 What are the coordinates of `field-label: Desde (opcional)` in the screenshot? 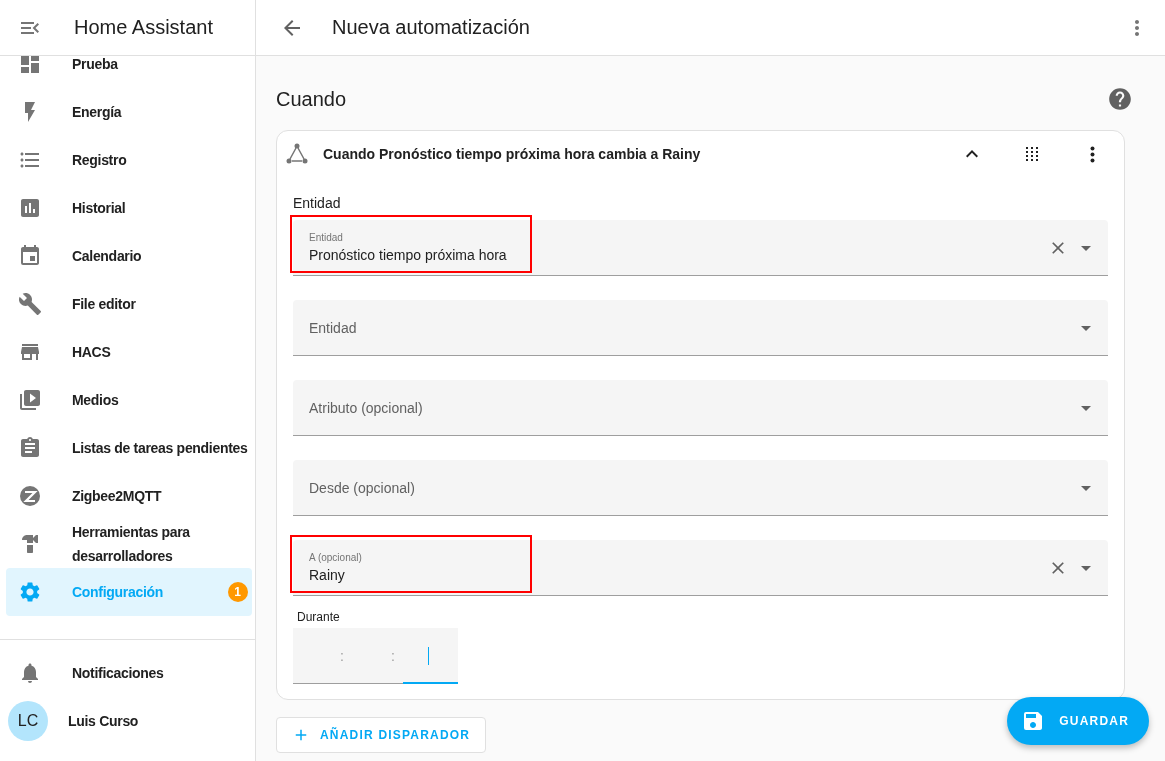 It's located at (362, 487).